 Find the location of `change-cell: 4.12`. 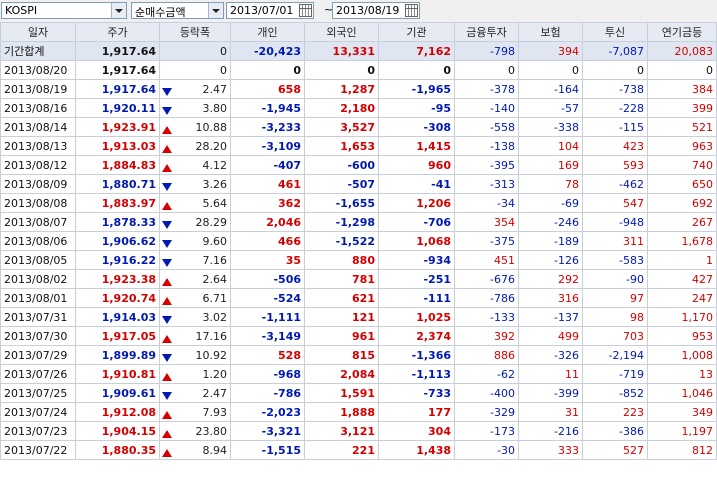

change-cell: 4.12 is located at coordinates (195, 165).